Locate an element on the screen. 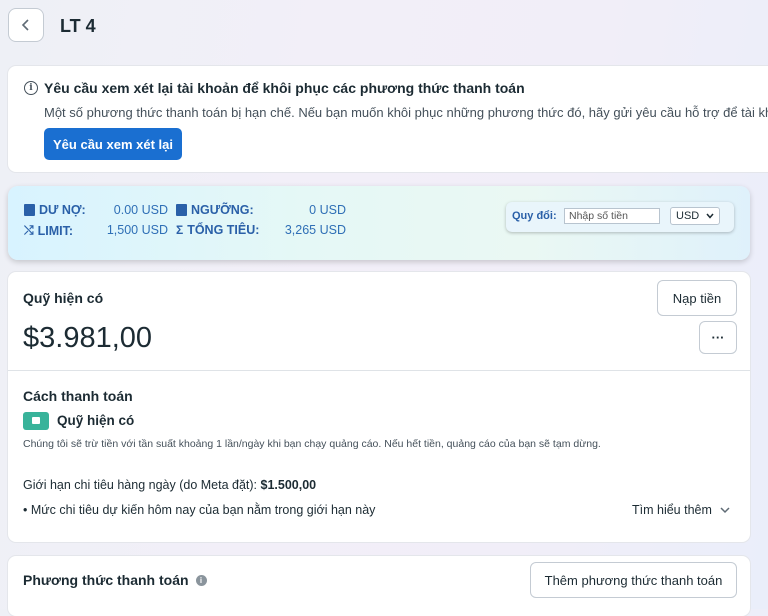  nguong-stat: NGƯỠNG: is located at coordinates (215, 210).